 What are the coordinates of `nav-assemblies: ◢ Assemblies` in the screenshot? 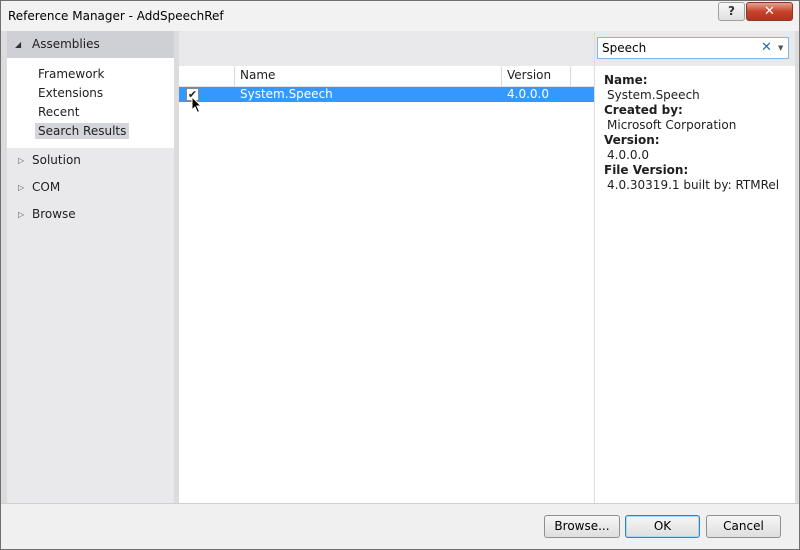 It's located at (90, 44).